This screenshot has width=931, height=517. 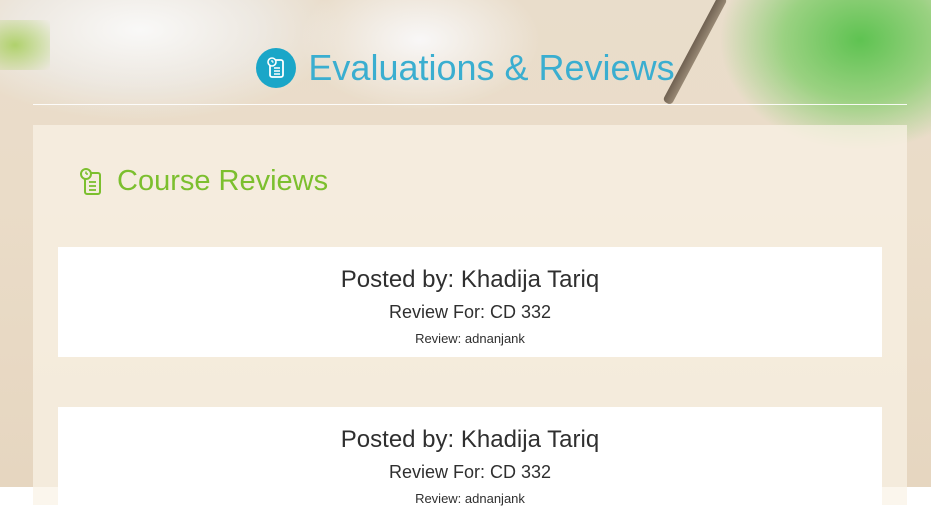 I want to click on page-header: Evaluations & Reviews, so click(x=465, y=68).